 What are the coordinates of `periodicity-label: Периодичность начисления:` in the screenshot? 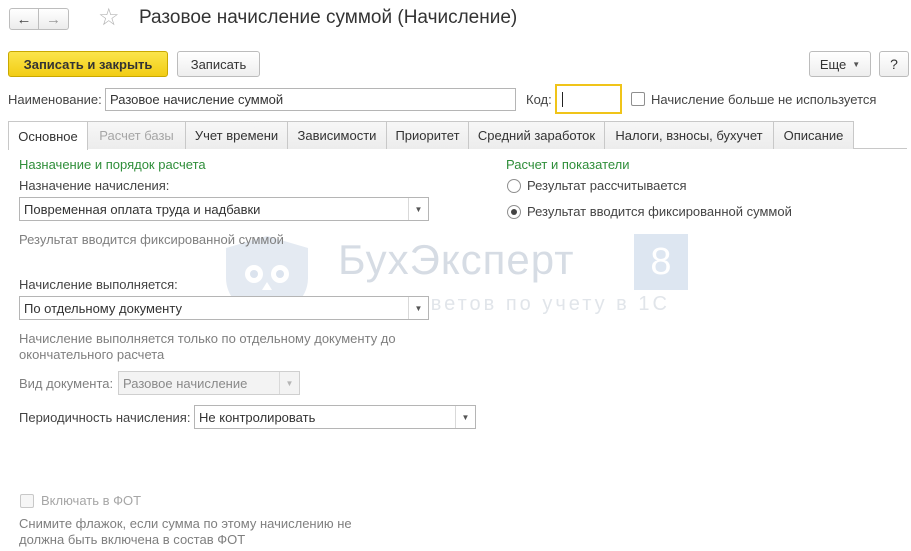 It's located at (105, 417).